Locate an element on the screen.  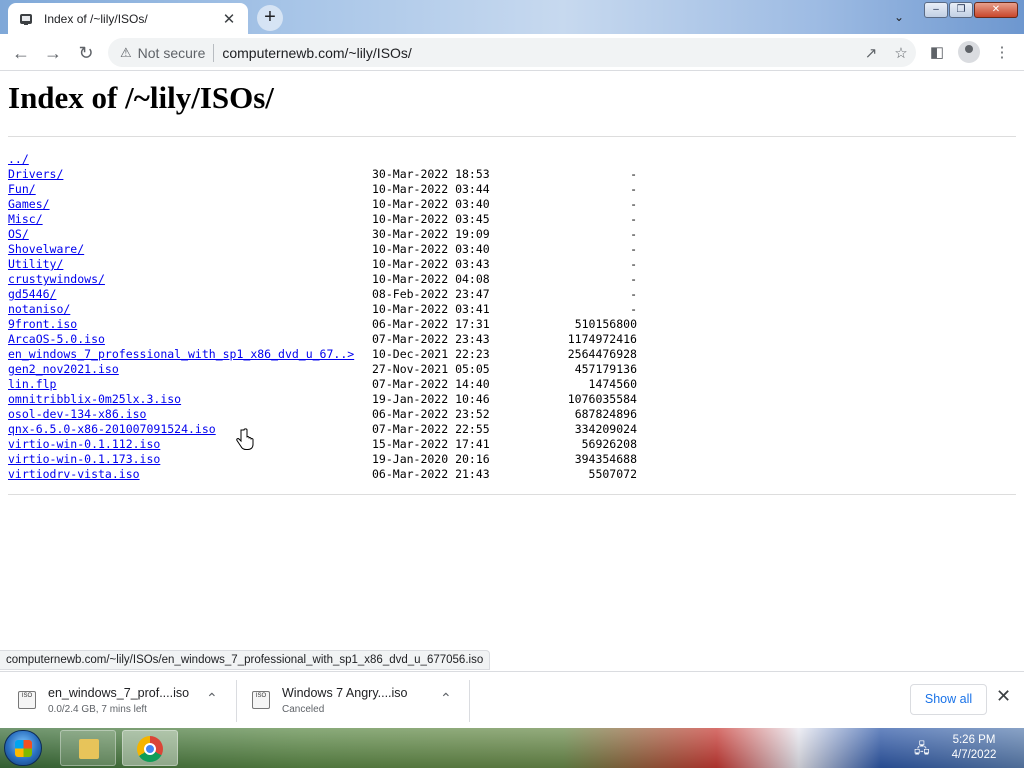
network-icon: 🖧 is located at coordinates (922, 750).